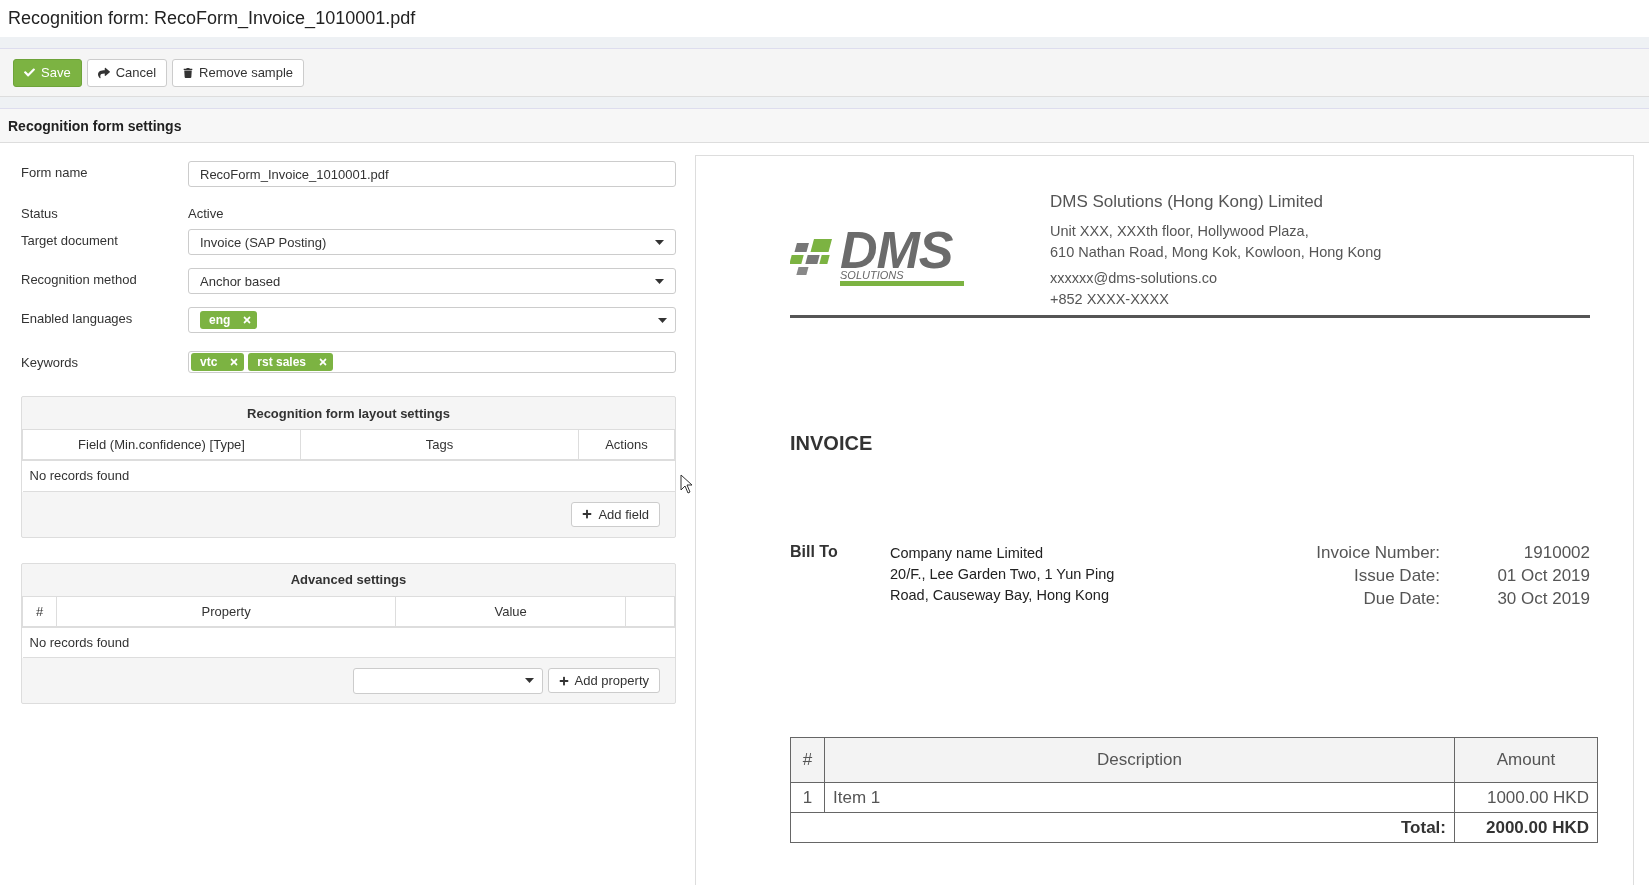 The width and height of the screenshot is (1649, 885). Describe the element at coordinates (1187, 202) in the screenshot. I see `company-name: DMS Solutions (Hong Kong) Limited` at that location.